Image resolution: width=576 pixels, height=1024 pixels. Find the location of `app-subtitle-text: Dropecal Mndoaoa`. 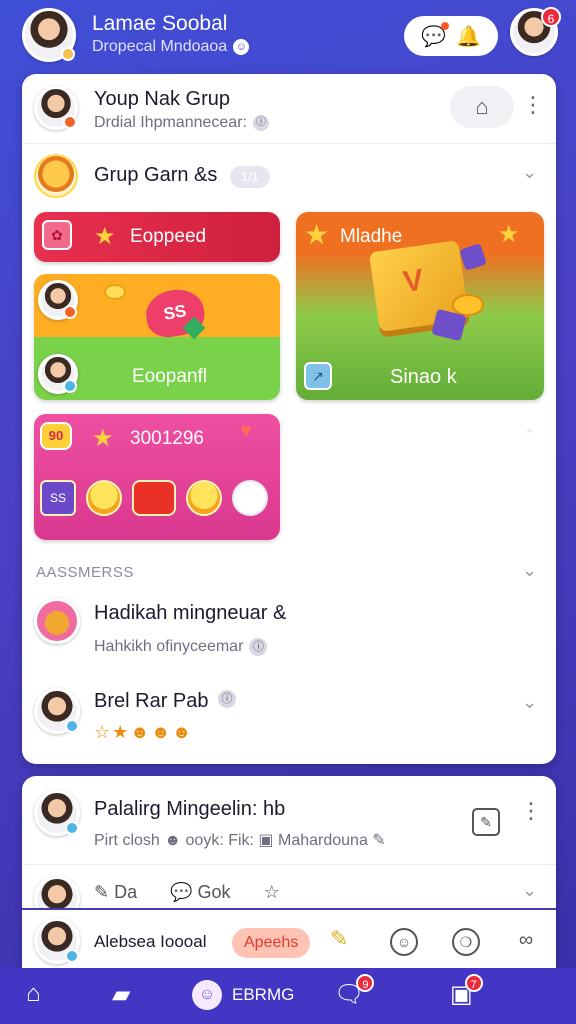

app-subtitle-text: Dropecal Mndoaoa is located at coordinates (160, 46).